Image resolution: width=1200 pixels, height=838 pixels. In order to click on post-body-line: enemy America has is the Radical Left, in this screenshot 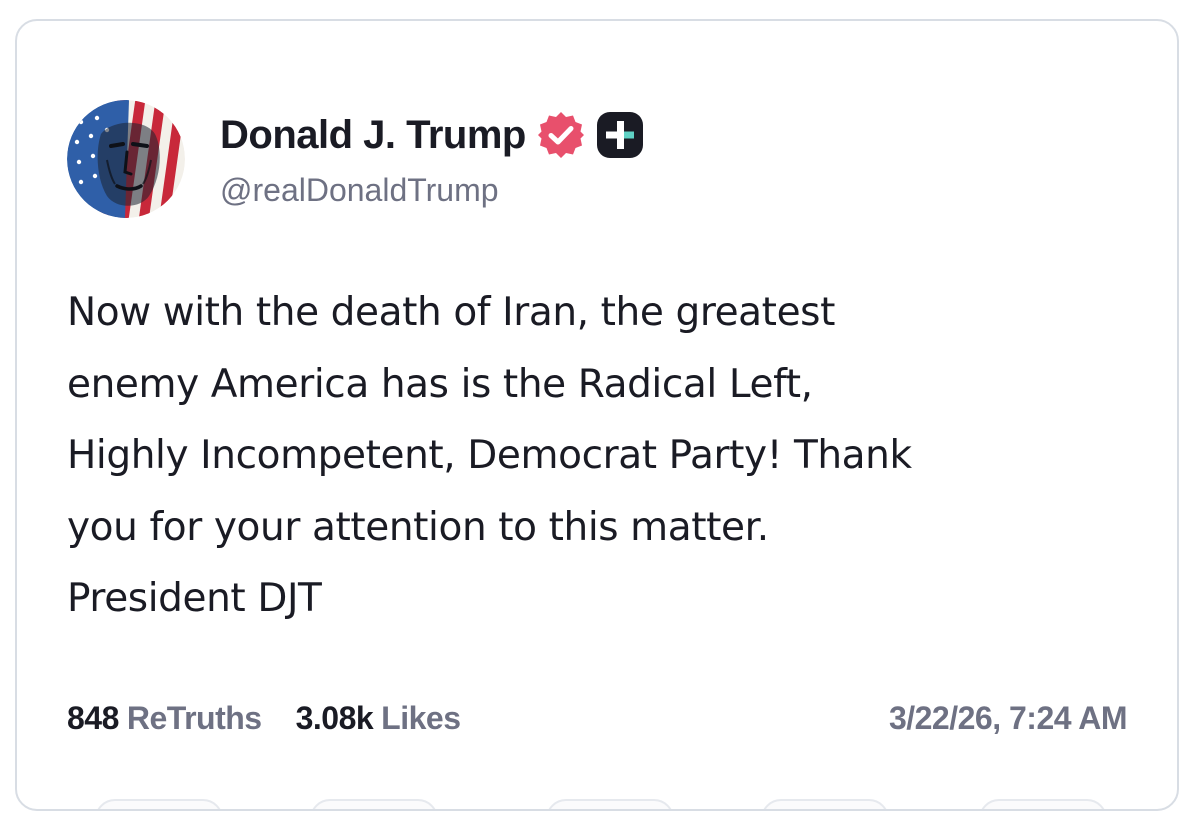, I will do `click(440, 384)`.